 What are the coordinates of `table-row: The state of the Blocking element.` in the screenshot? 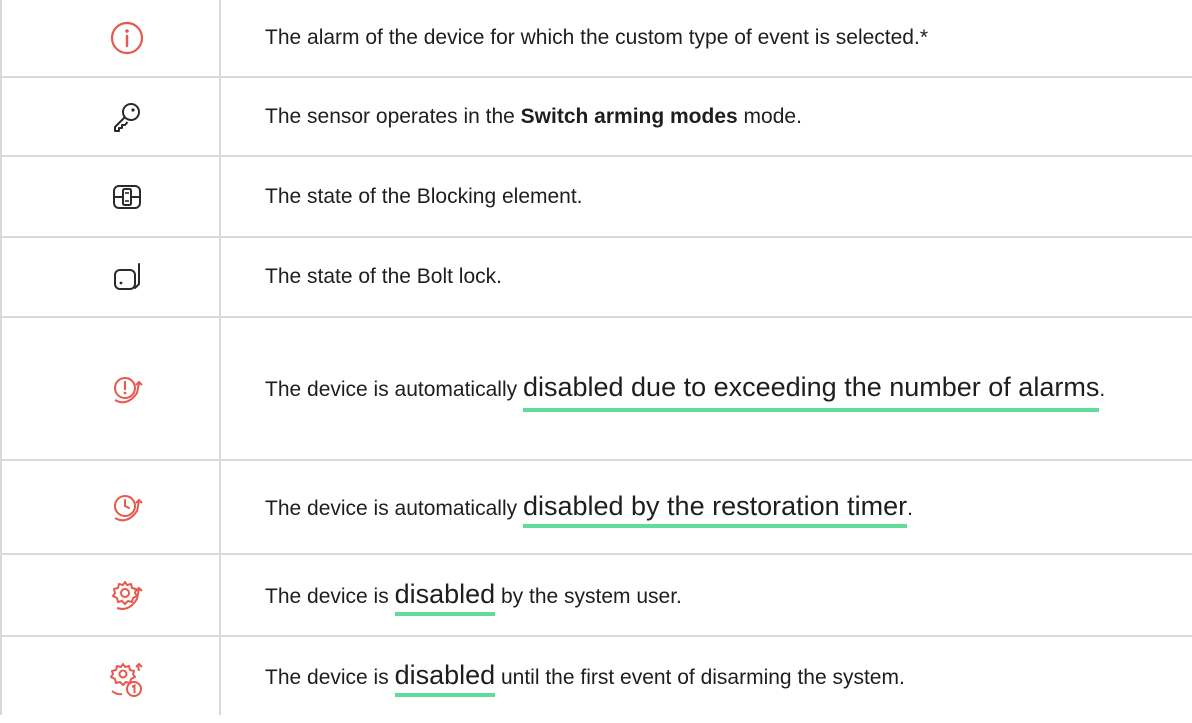 It's located at (596, 197).